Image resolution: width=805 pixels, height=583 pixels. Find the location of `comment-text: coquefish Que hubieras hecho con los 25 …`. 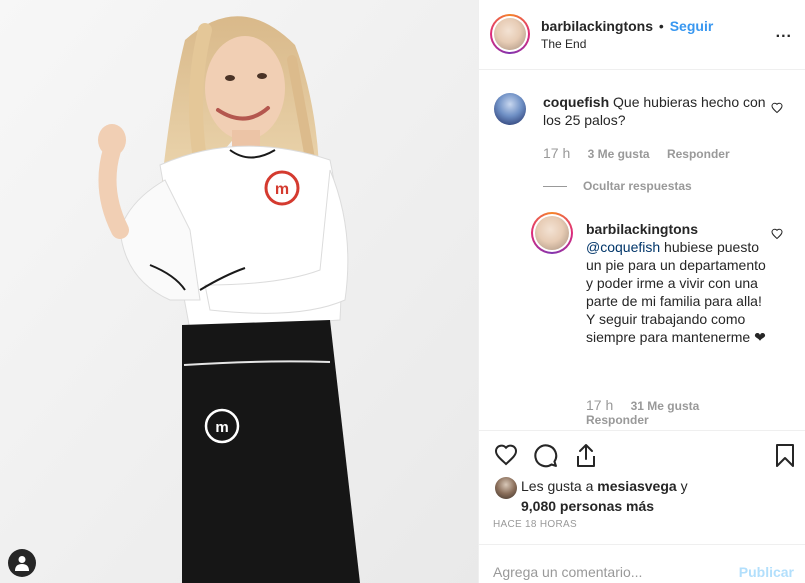

comment-text: coquefish Que hubieras hecho con los 25 … is located at coordinates (655, 111).